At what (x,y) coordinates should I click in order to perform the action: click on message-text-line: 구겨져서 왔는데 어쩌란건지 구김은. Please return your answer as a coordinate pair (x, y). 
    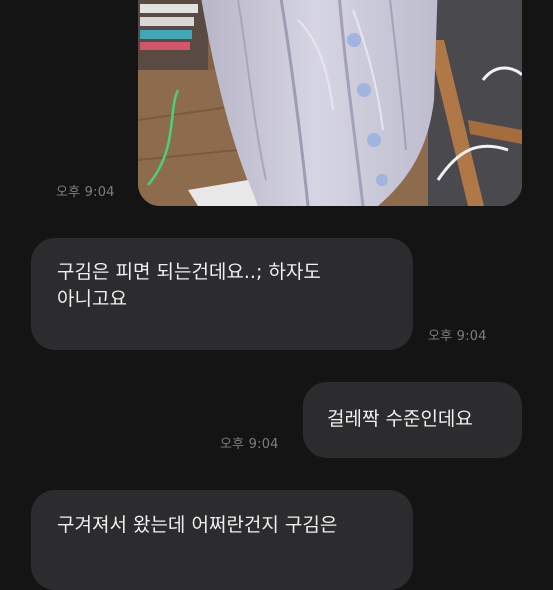
    Looking at the image, I should click on (197, 525).